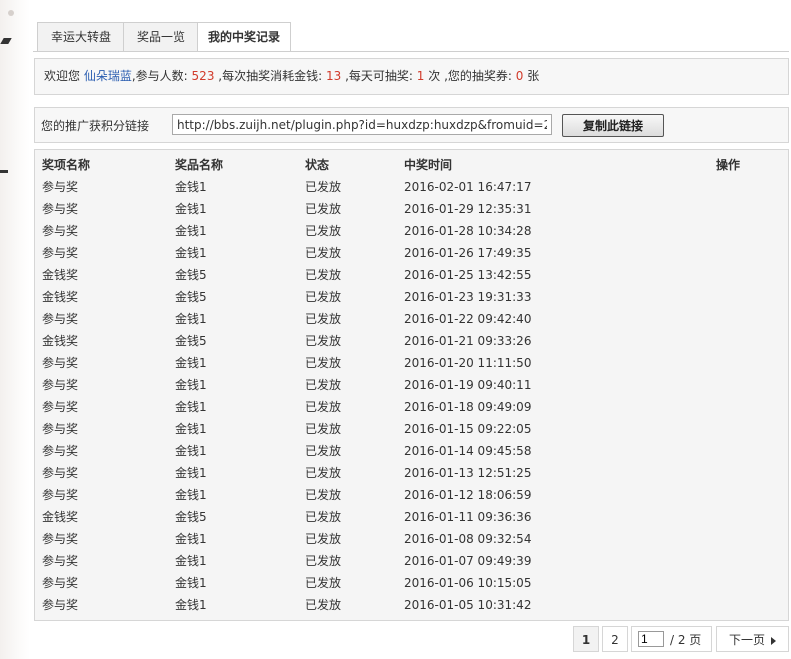  What do you see at coordinates (95, 126) in the screenshot?
I see `promo-label: 您的推广获积分链接` at bounding box center [95, 126].